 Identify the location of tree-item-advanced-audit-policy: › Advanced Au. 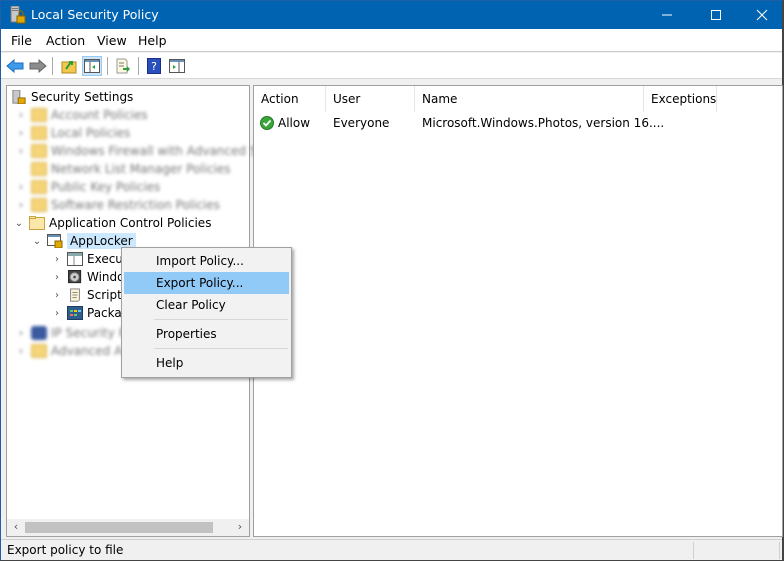
(72, 351).